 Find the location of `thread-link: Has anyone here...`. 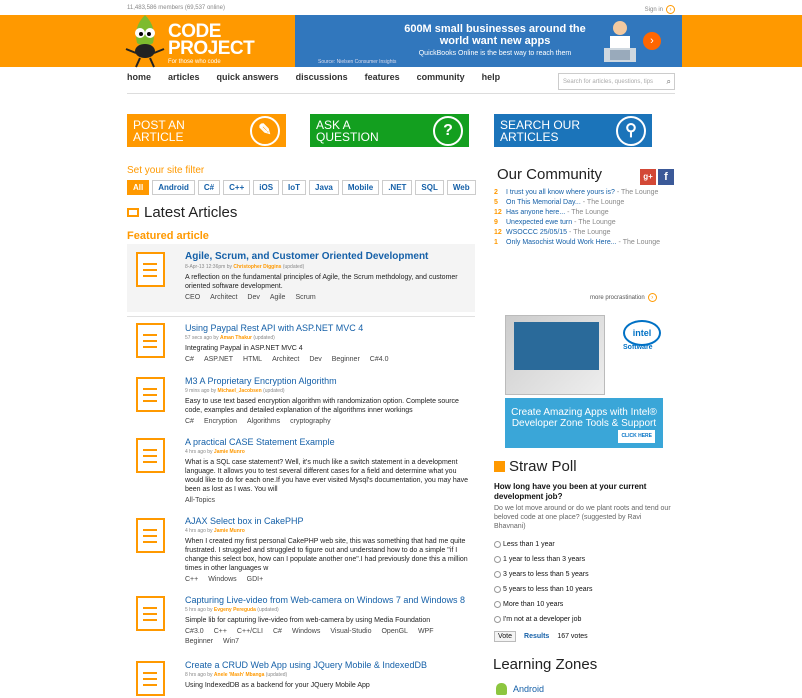

thread-link: Has anyone here... is located at coordinates (535, 212).